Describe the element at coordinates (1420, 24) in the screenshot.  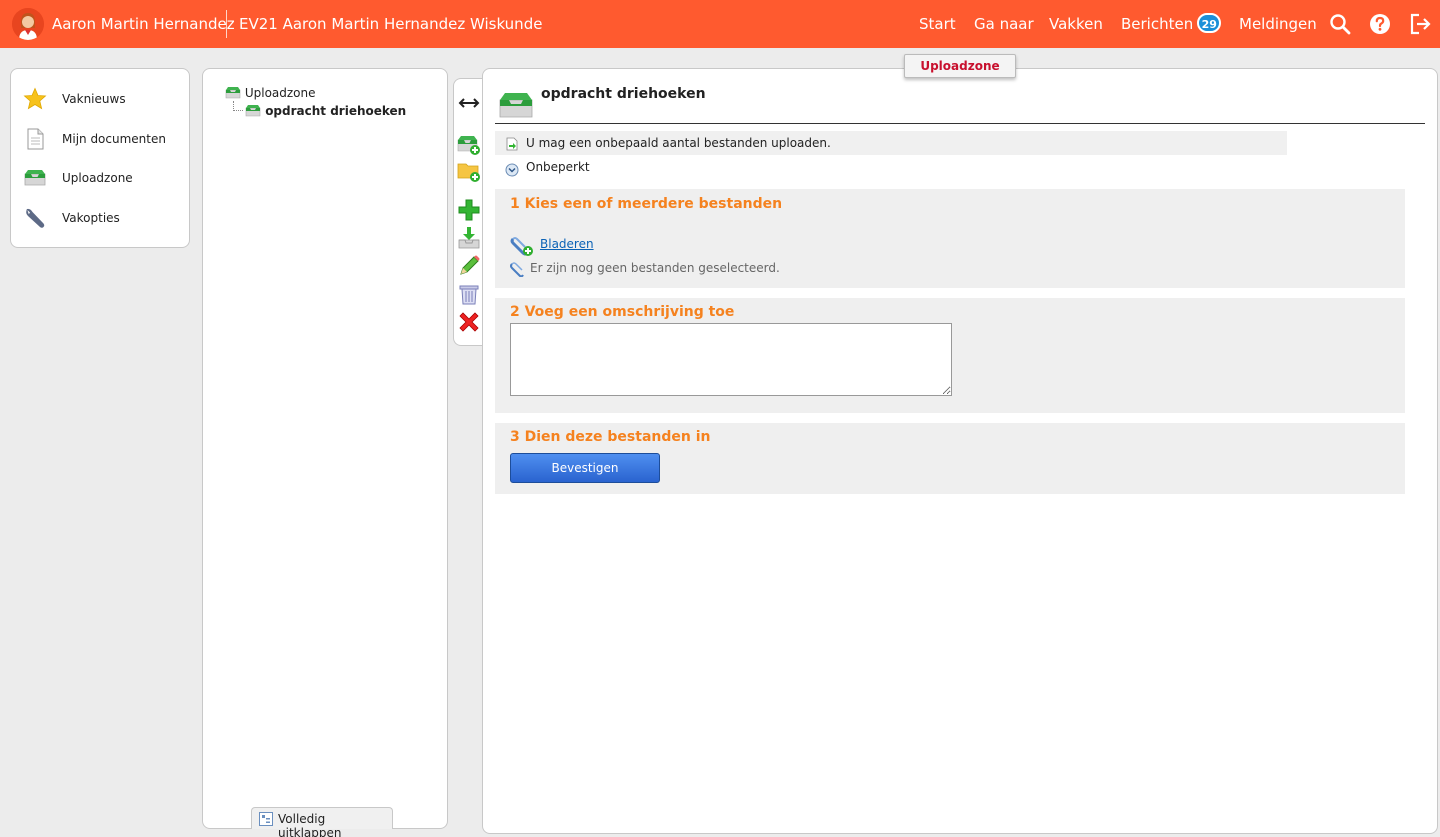
I see `logout-icon` at that location.